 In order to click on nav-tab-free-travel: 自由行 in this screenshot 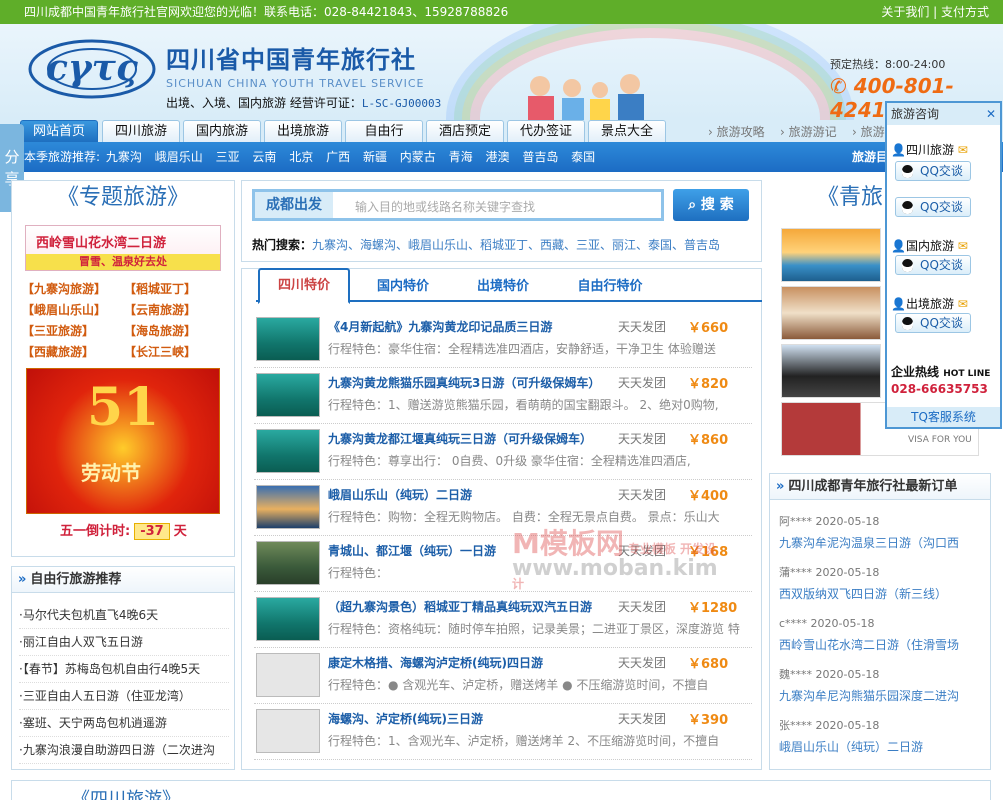, I will do `click(384, 131)`.